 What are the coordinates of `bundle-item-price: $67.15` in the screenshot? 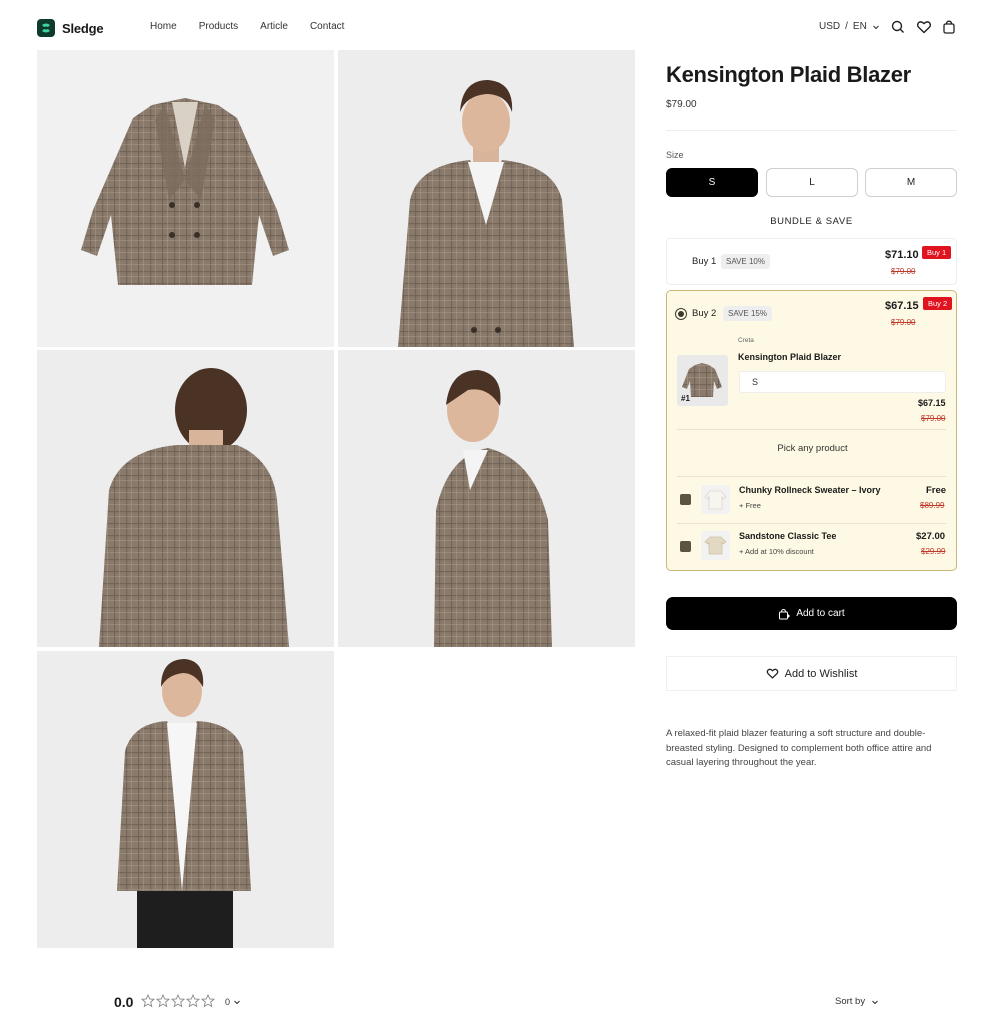 It's located at (932, 403).